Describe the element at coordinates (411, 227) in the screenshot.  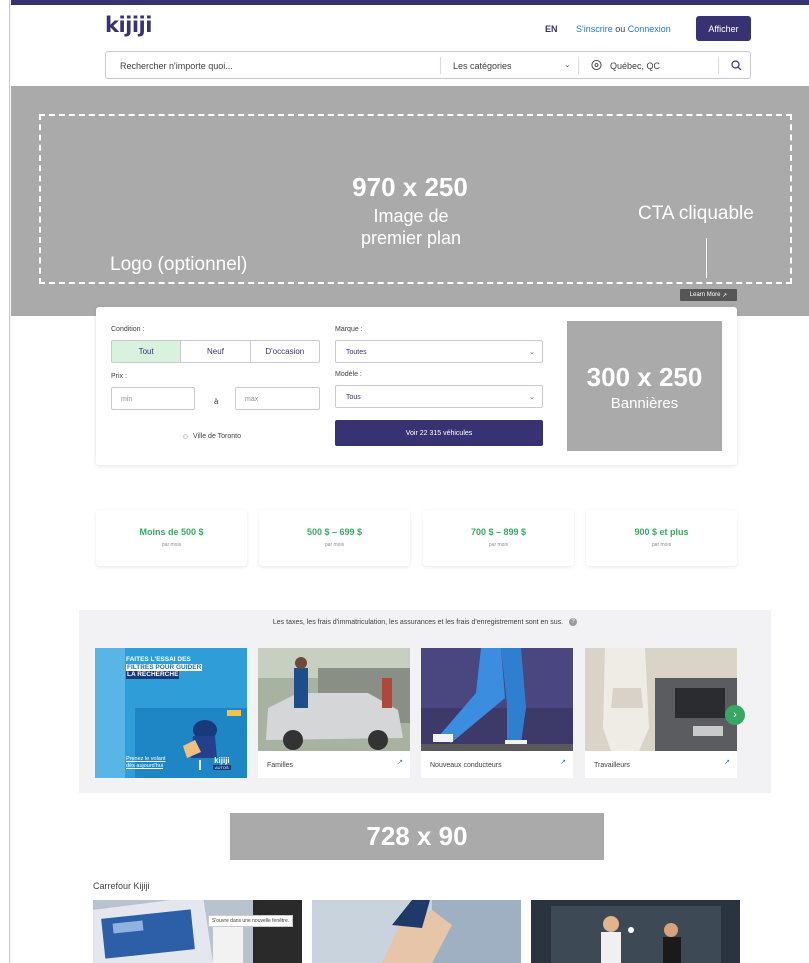
I see `hero-subtitle: Image de premier plan` at that location.